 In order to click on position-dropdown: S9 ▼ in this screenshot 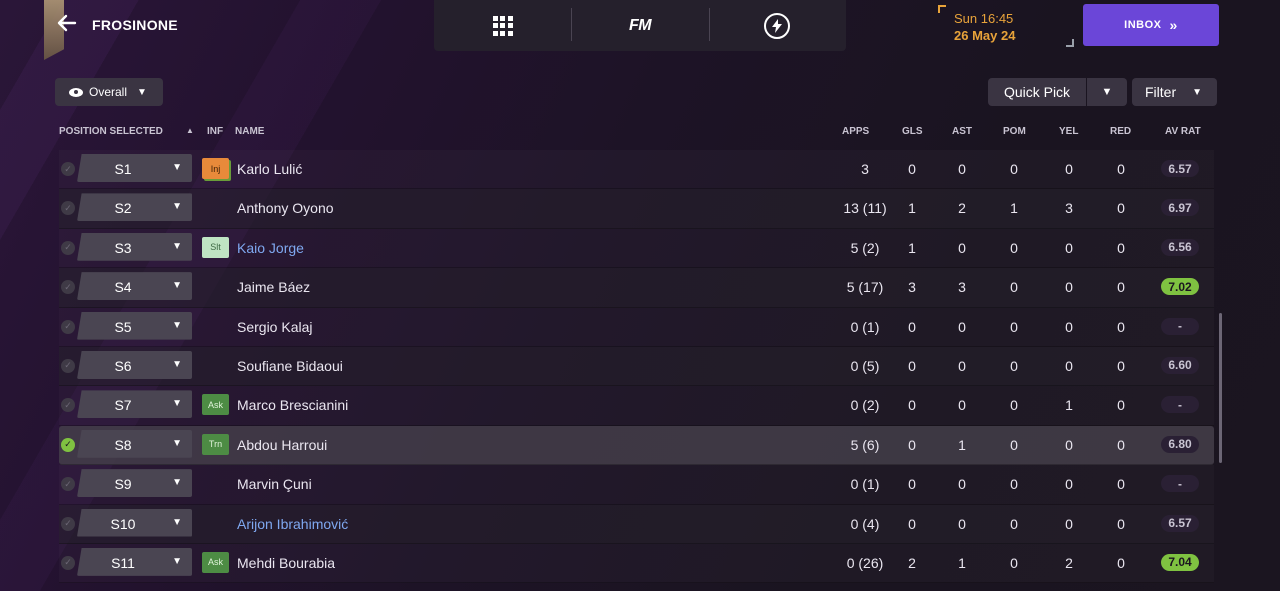, I will do `click(134, 483)`.